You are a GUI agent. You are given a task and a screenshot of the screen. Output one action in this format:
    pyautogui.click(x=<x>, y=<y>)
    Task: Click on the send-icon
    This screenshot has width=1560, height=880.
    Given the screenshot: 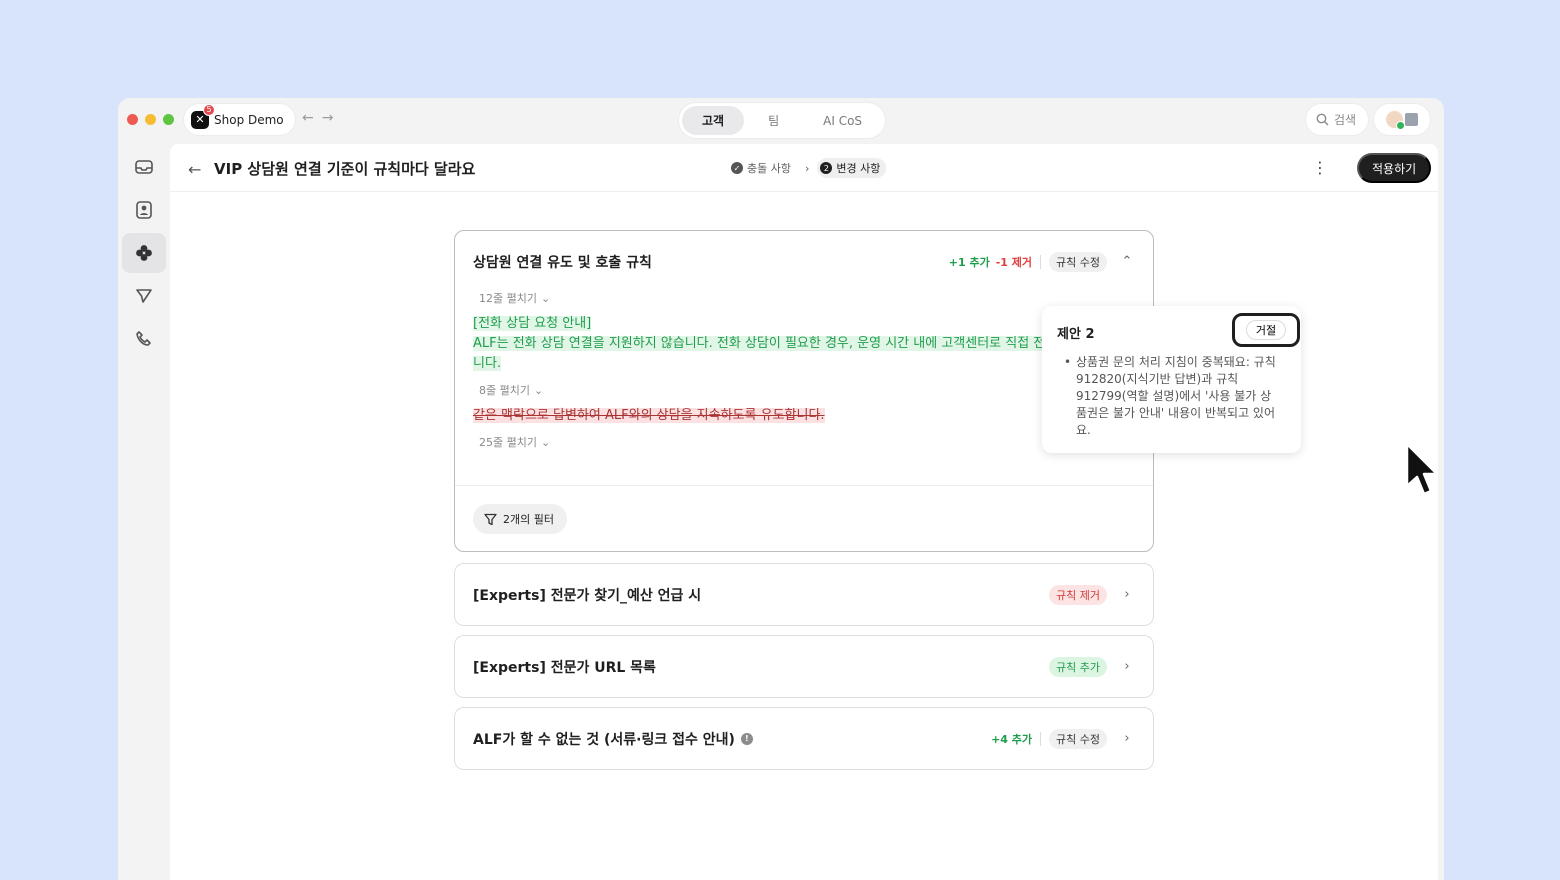 What is the action you would take?
    pyautogui.click(x=144, y=296)
    